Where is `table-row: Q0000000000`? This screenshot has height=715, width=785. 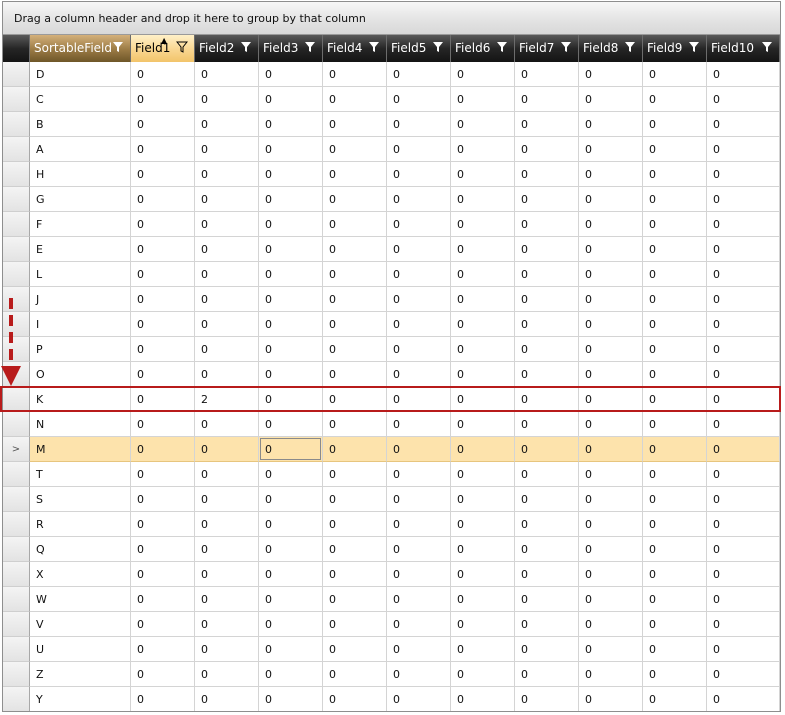
table-row: Q0000000000 is located at coordinates (391, 549).